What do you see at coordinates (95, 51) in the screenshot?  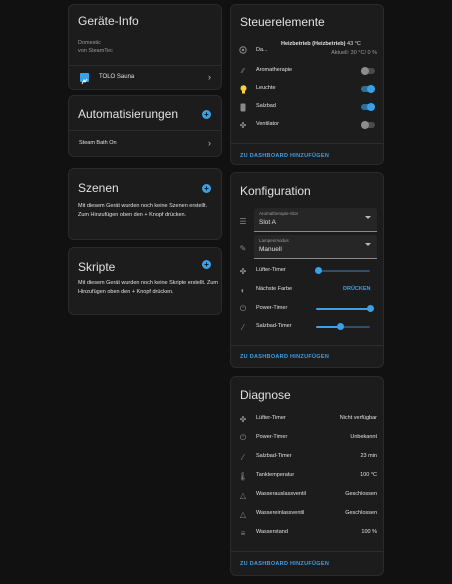 I see `device-manufacturer: von SteamTec` at bounding box center [95, 51].